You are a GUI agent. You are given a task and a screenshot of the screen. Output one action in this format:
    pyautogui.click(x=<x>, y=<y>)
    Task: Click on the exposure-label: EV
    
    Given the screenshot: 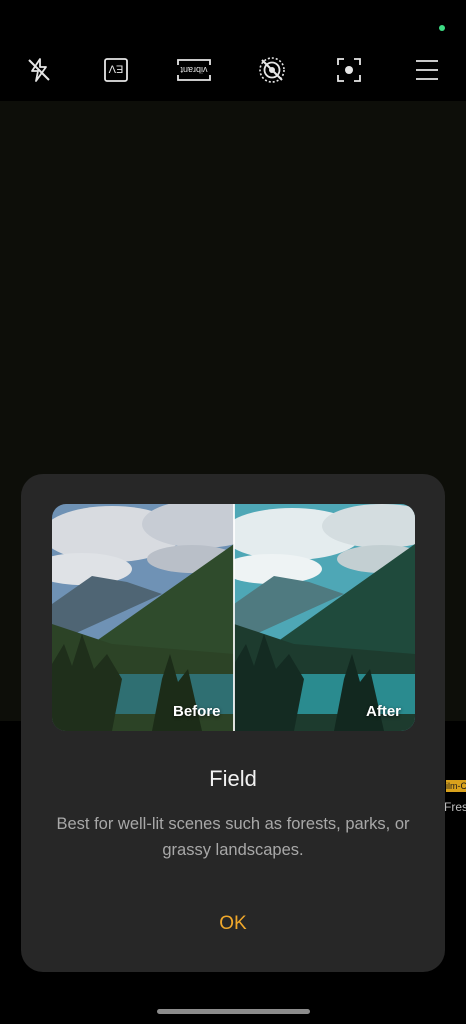 What is the action you would take?
    pyautogui.click(x=115, y=69)
    